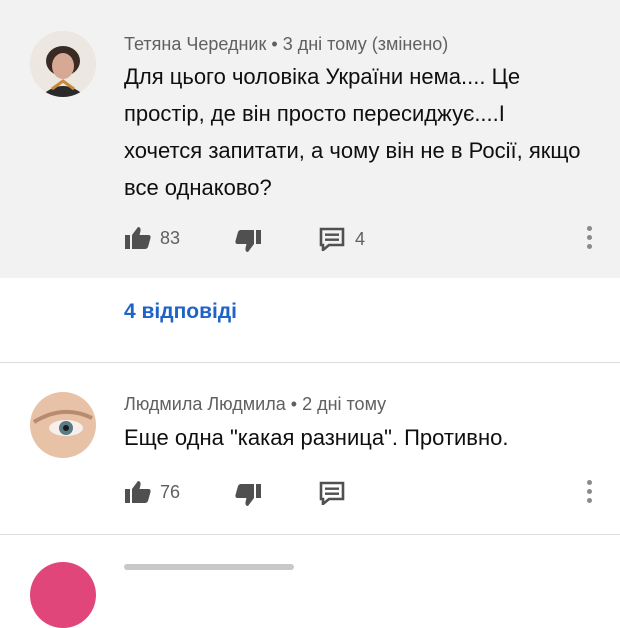  What do you see at coordinates (170, 491) in the screenshot?
I see `like-count: 76` at bounding box center [170, 491].